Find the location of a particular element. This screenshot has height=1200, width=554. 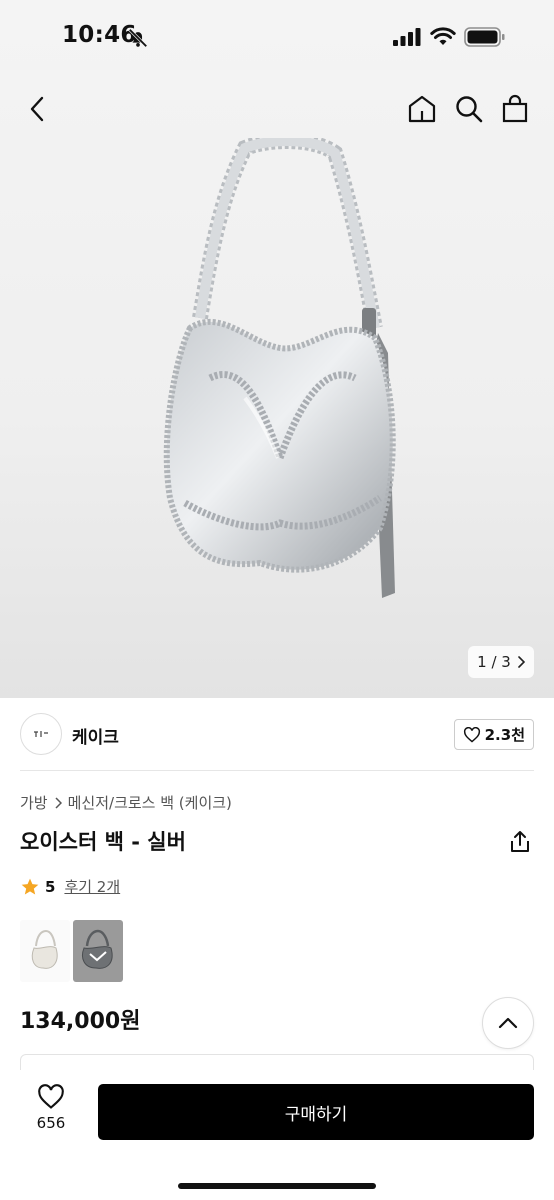

search-button is located at coordinates (469, 109).